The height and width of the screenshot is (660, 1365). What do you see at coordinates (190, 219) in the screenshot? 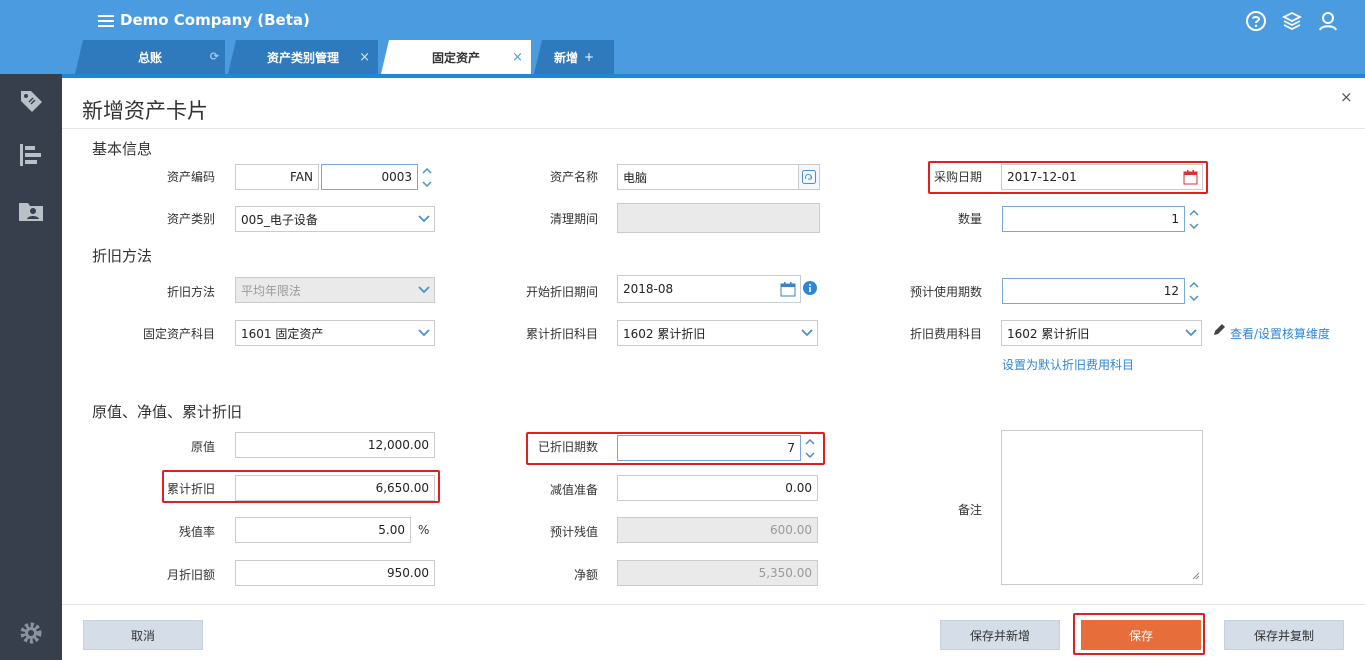
I see `asset-category-label: 资产类别` at bounding box center [190, 219].